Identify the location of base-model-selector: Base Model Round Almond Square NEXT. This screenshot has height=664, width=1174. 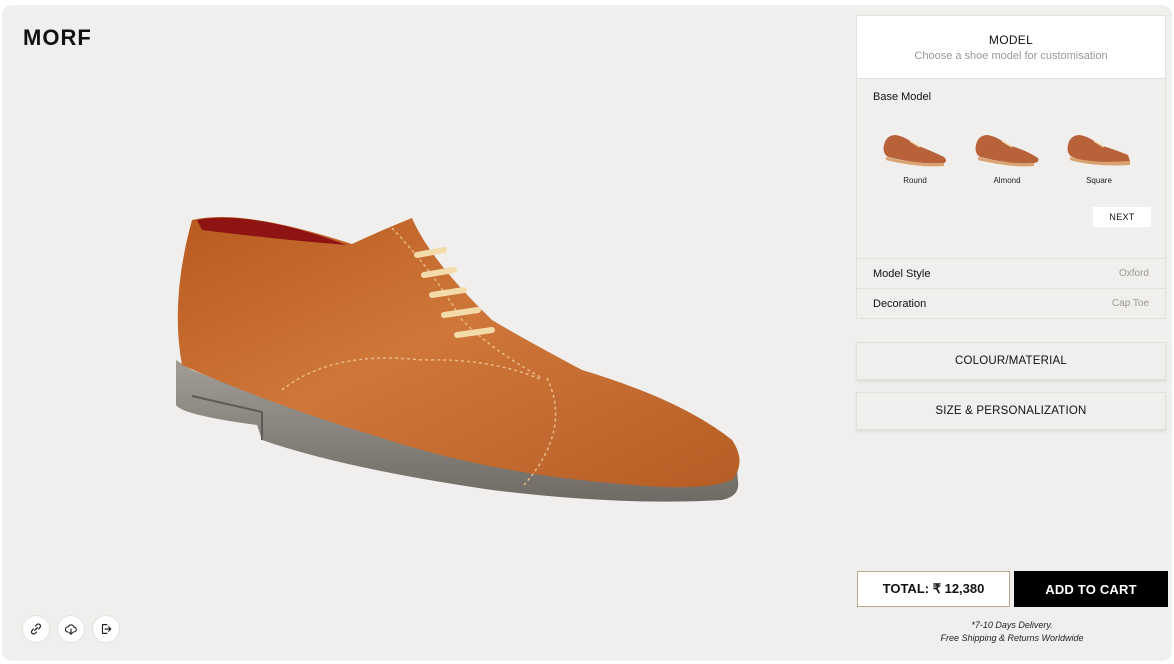
(1011, 169).